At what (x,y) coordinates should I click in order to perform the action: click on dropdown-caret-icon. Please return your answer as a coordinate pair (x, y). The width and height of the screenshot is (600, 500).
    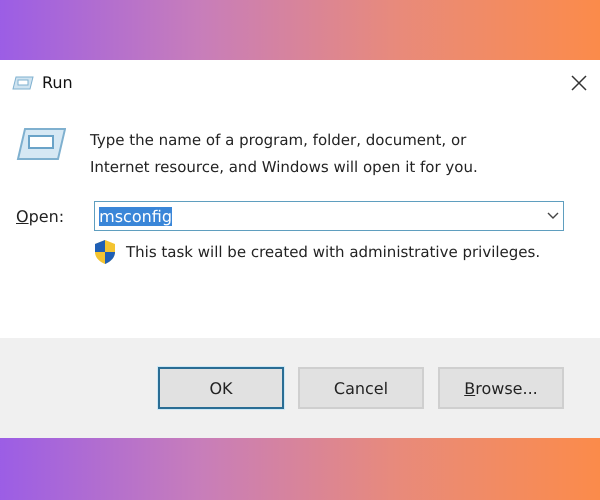
    Looking at the image, I should click on (553, 216).